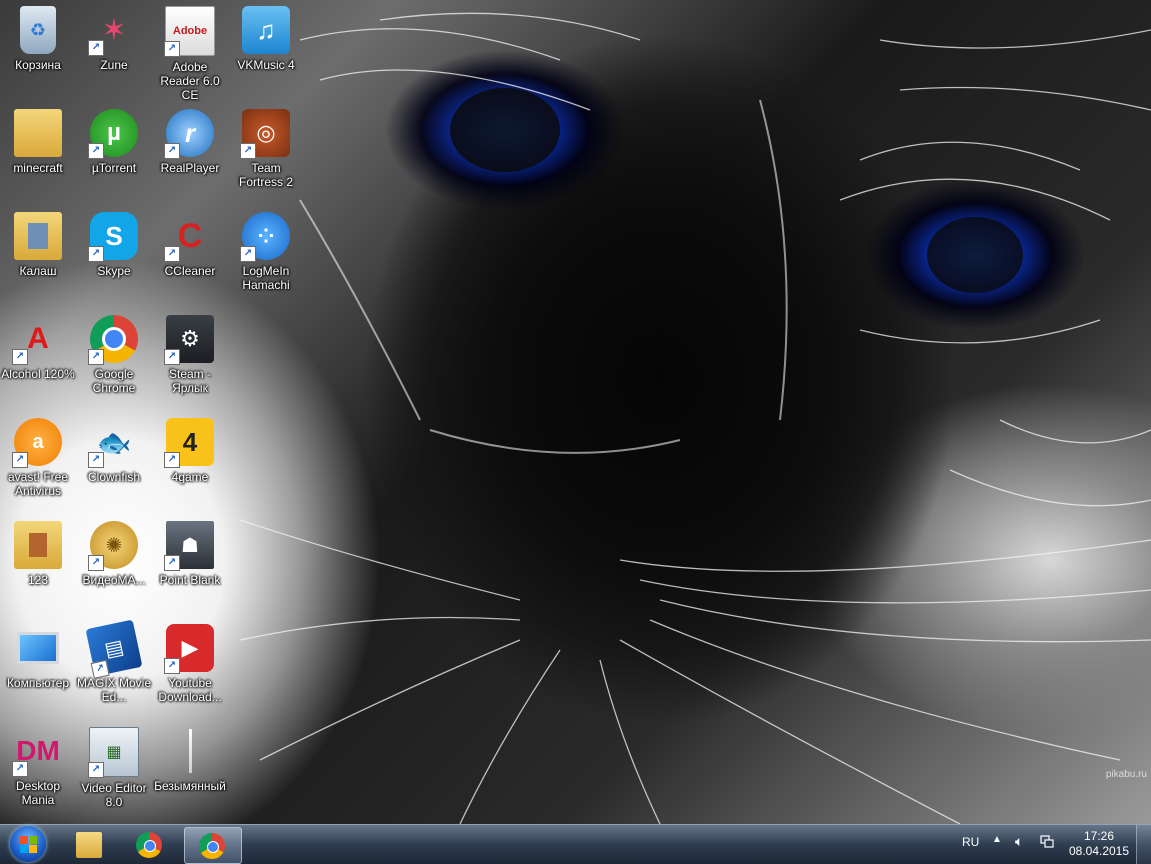 The height and width of the screenshot is (864, 1151). Describe the element at coordinates (189, 443) in the screenshot. I see `4game-icon: 4 ↗` at that location.